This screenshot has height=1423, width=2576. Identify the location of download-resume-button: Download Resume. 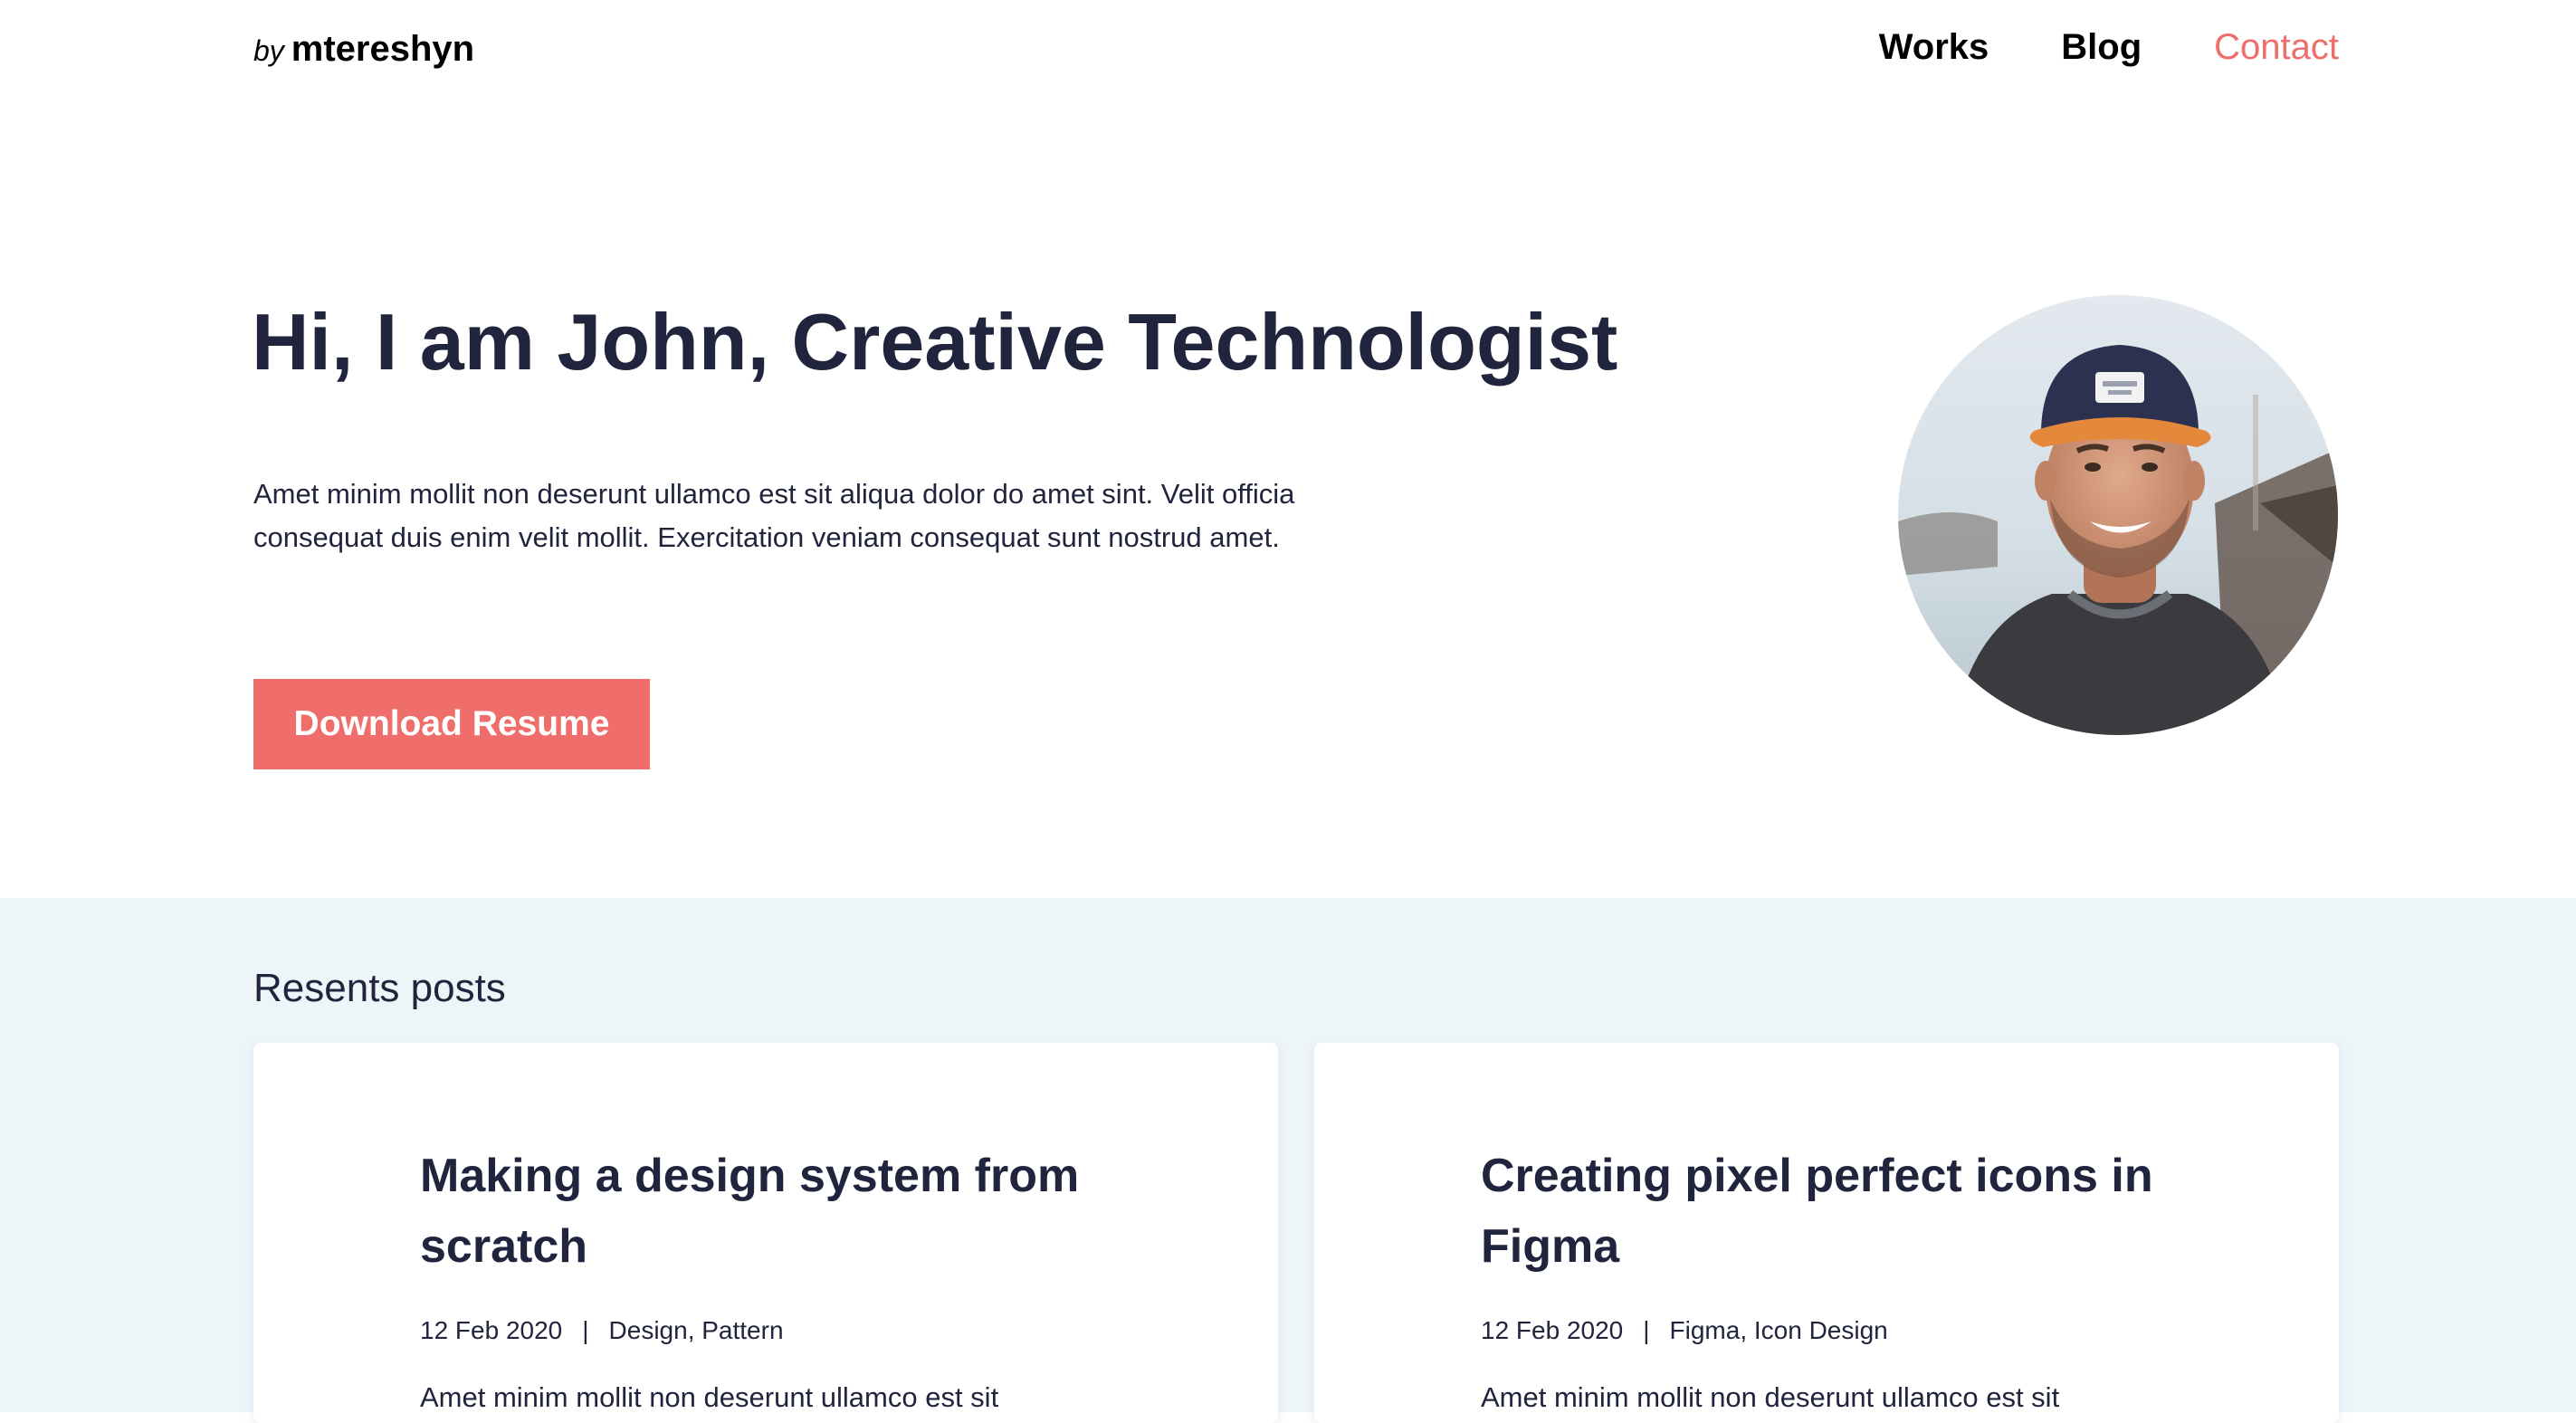
(452, 724).